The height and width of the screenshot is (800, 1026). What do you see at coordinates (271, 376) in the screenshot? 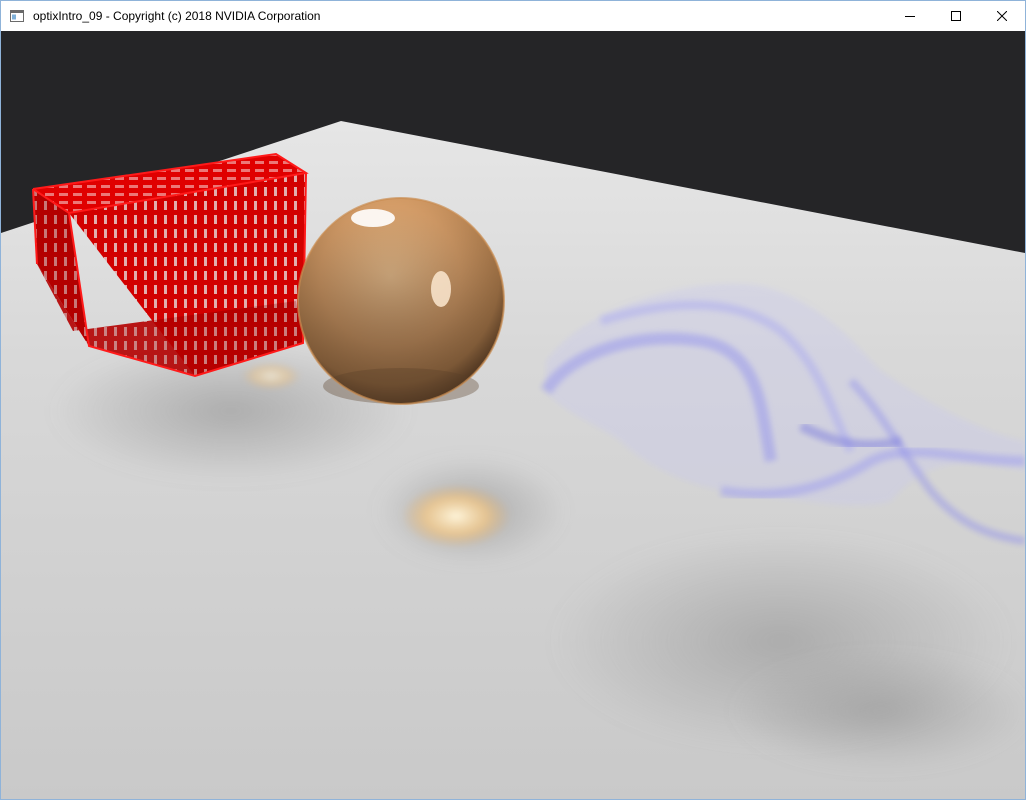
I see `sphere-caustic-small` at bounding box center [271, 376].